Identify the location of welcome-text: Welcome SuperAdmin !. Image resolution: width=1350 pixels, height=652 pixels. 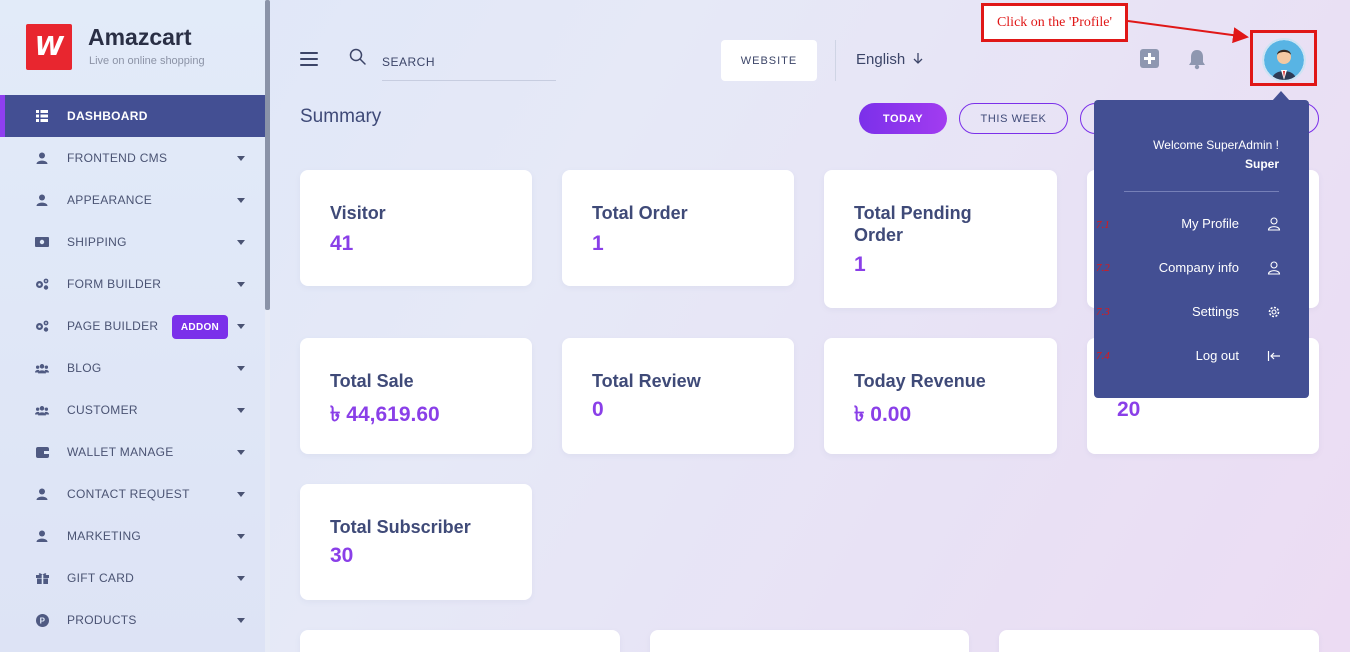
(1216, 145).